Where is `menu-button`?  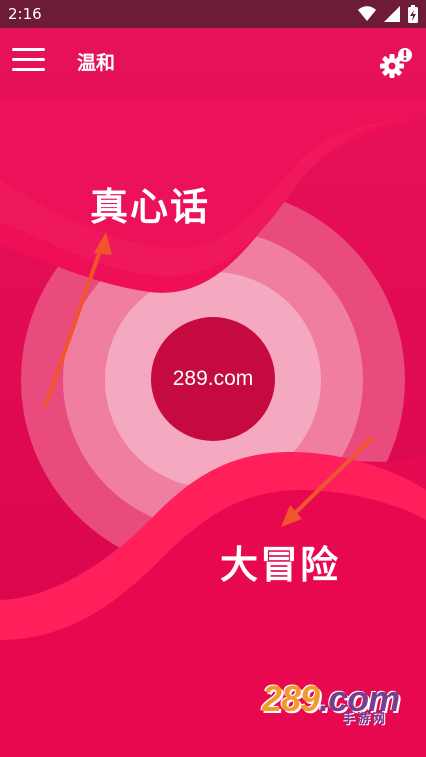 menu-button is located at coordinates (29, 60).